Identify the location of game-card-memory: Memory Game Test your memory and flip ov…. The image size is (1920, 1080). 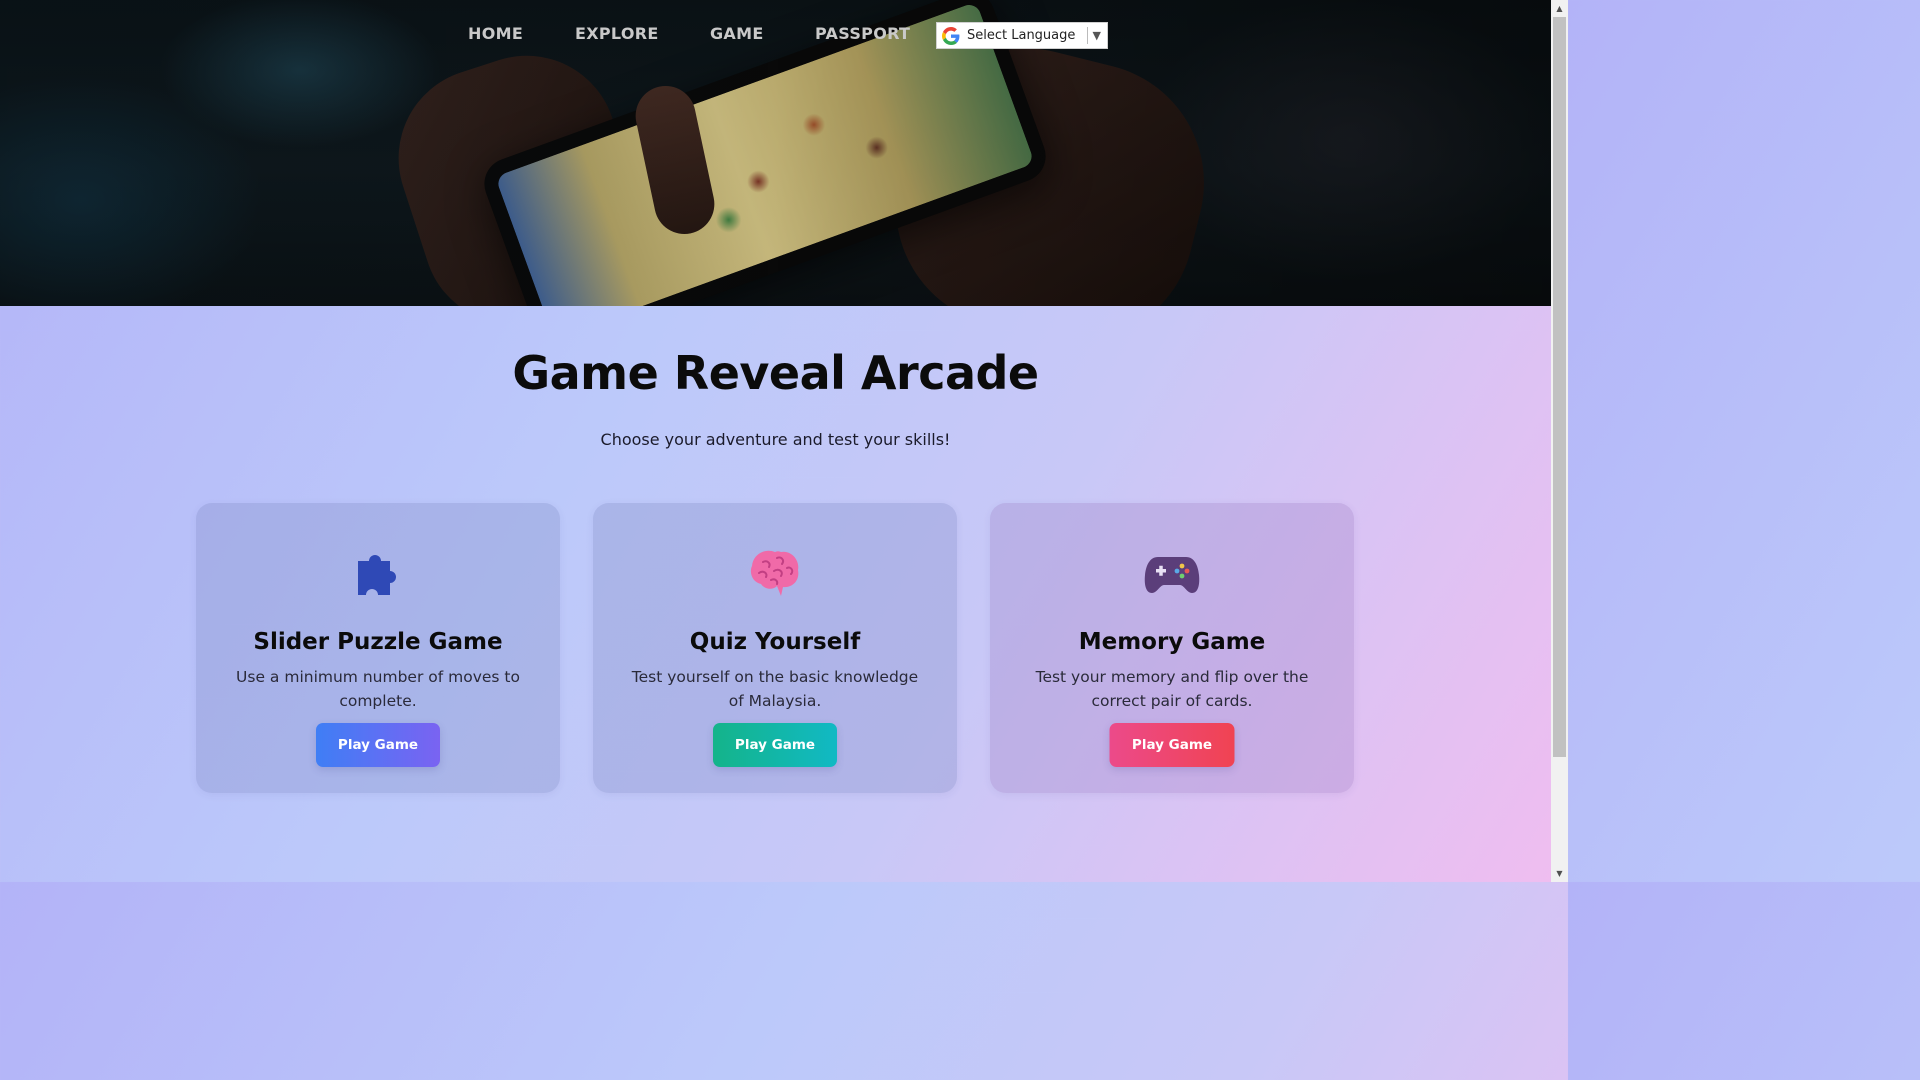
(1172, 648).